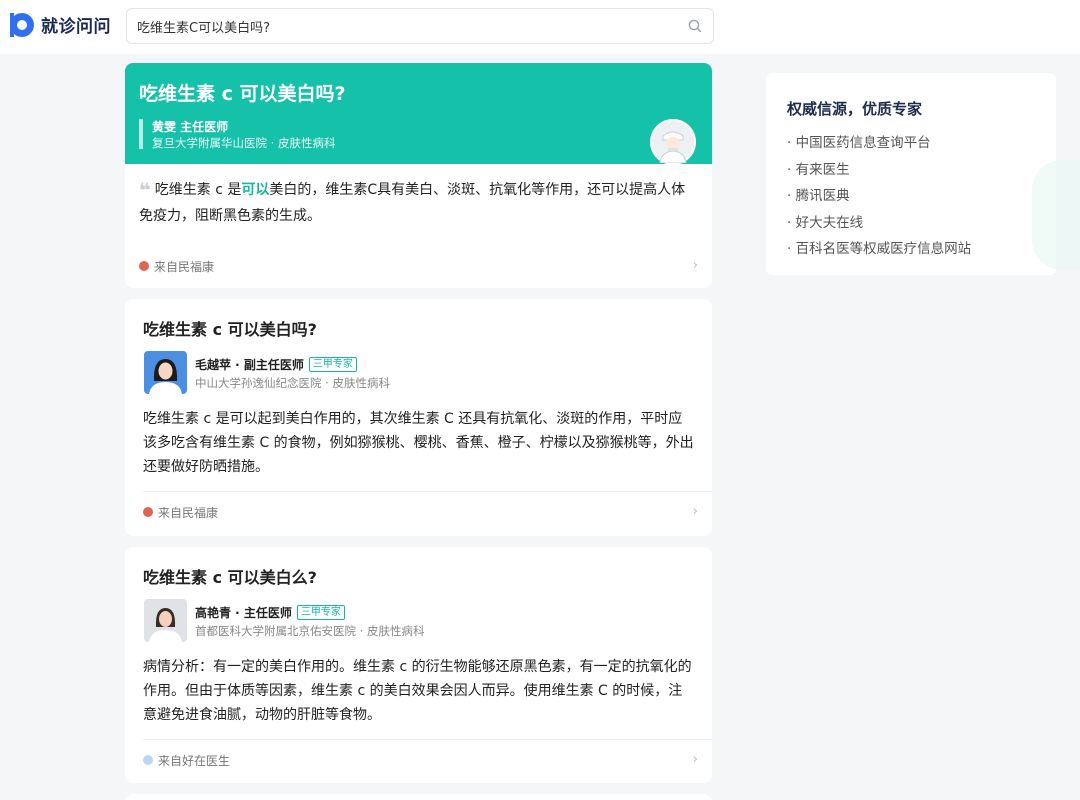  Describe the element at coordinates (22, 24) in the screenshot. I see `logo-icon` at that location.